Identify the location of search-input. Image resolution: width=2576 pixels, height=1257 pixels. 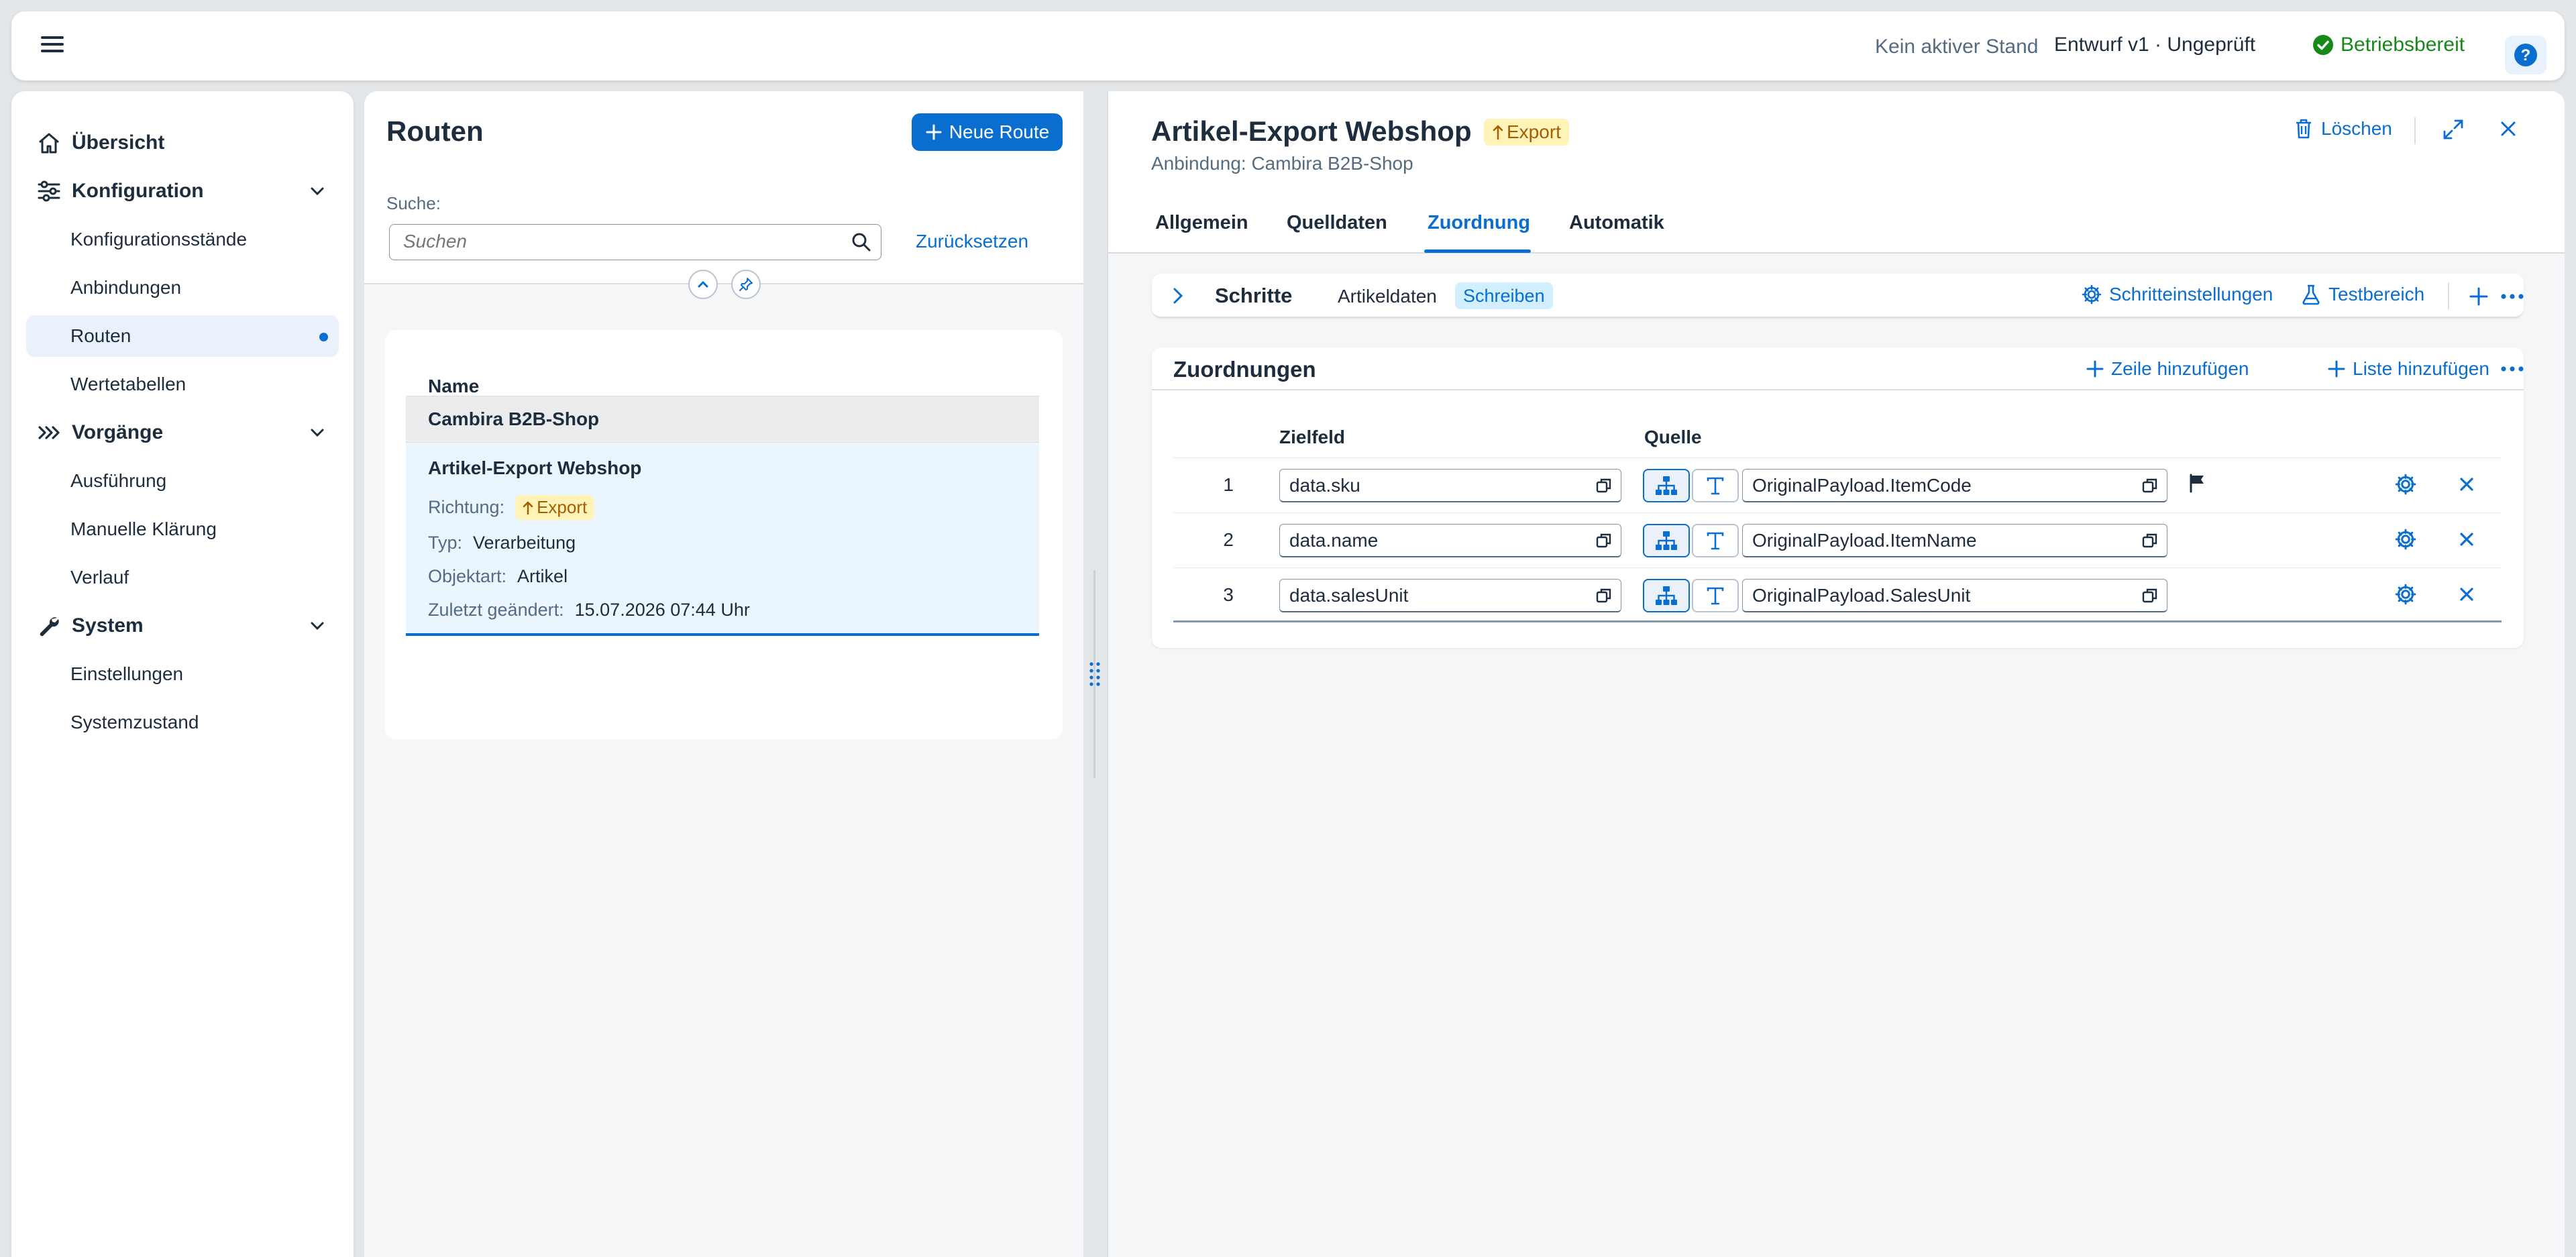
(608, 242).